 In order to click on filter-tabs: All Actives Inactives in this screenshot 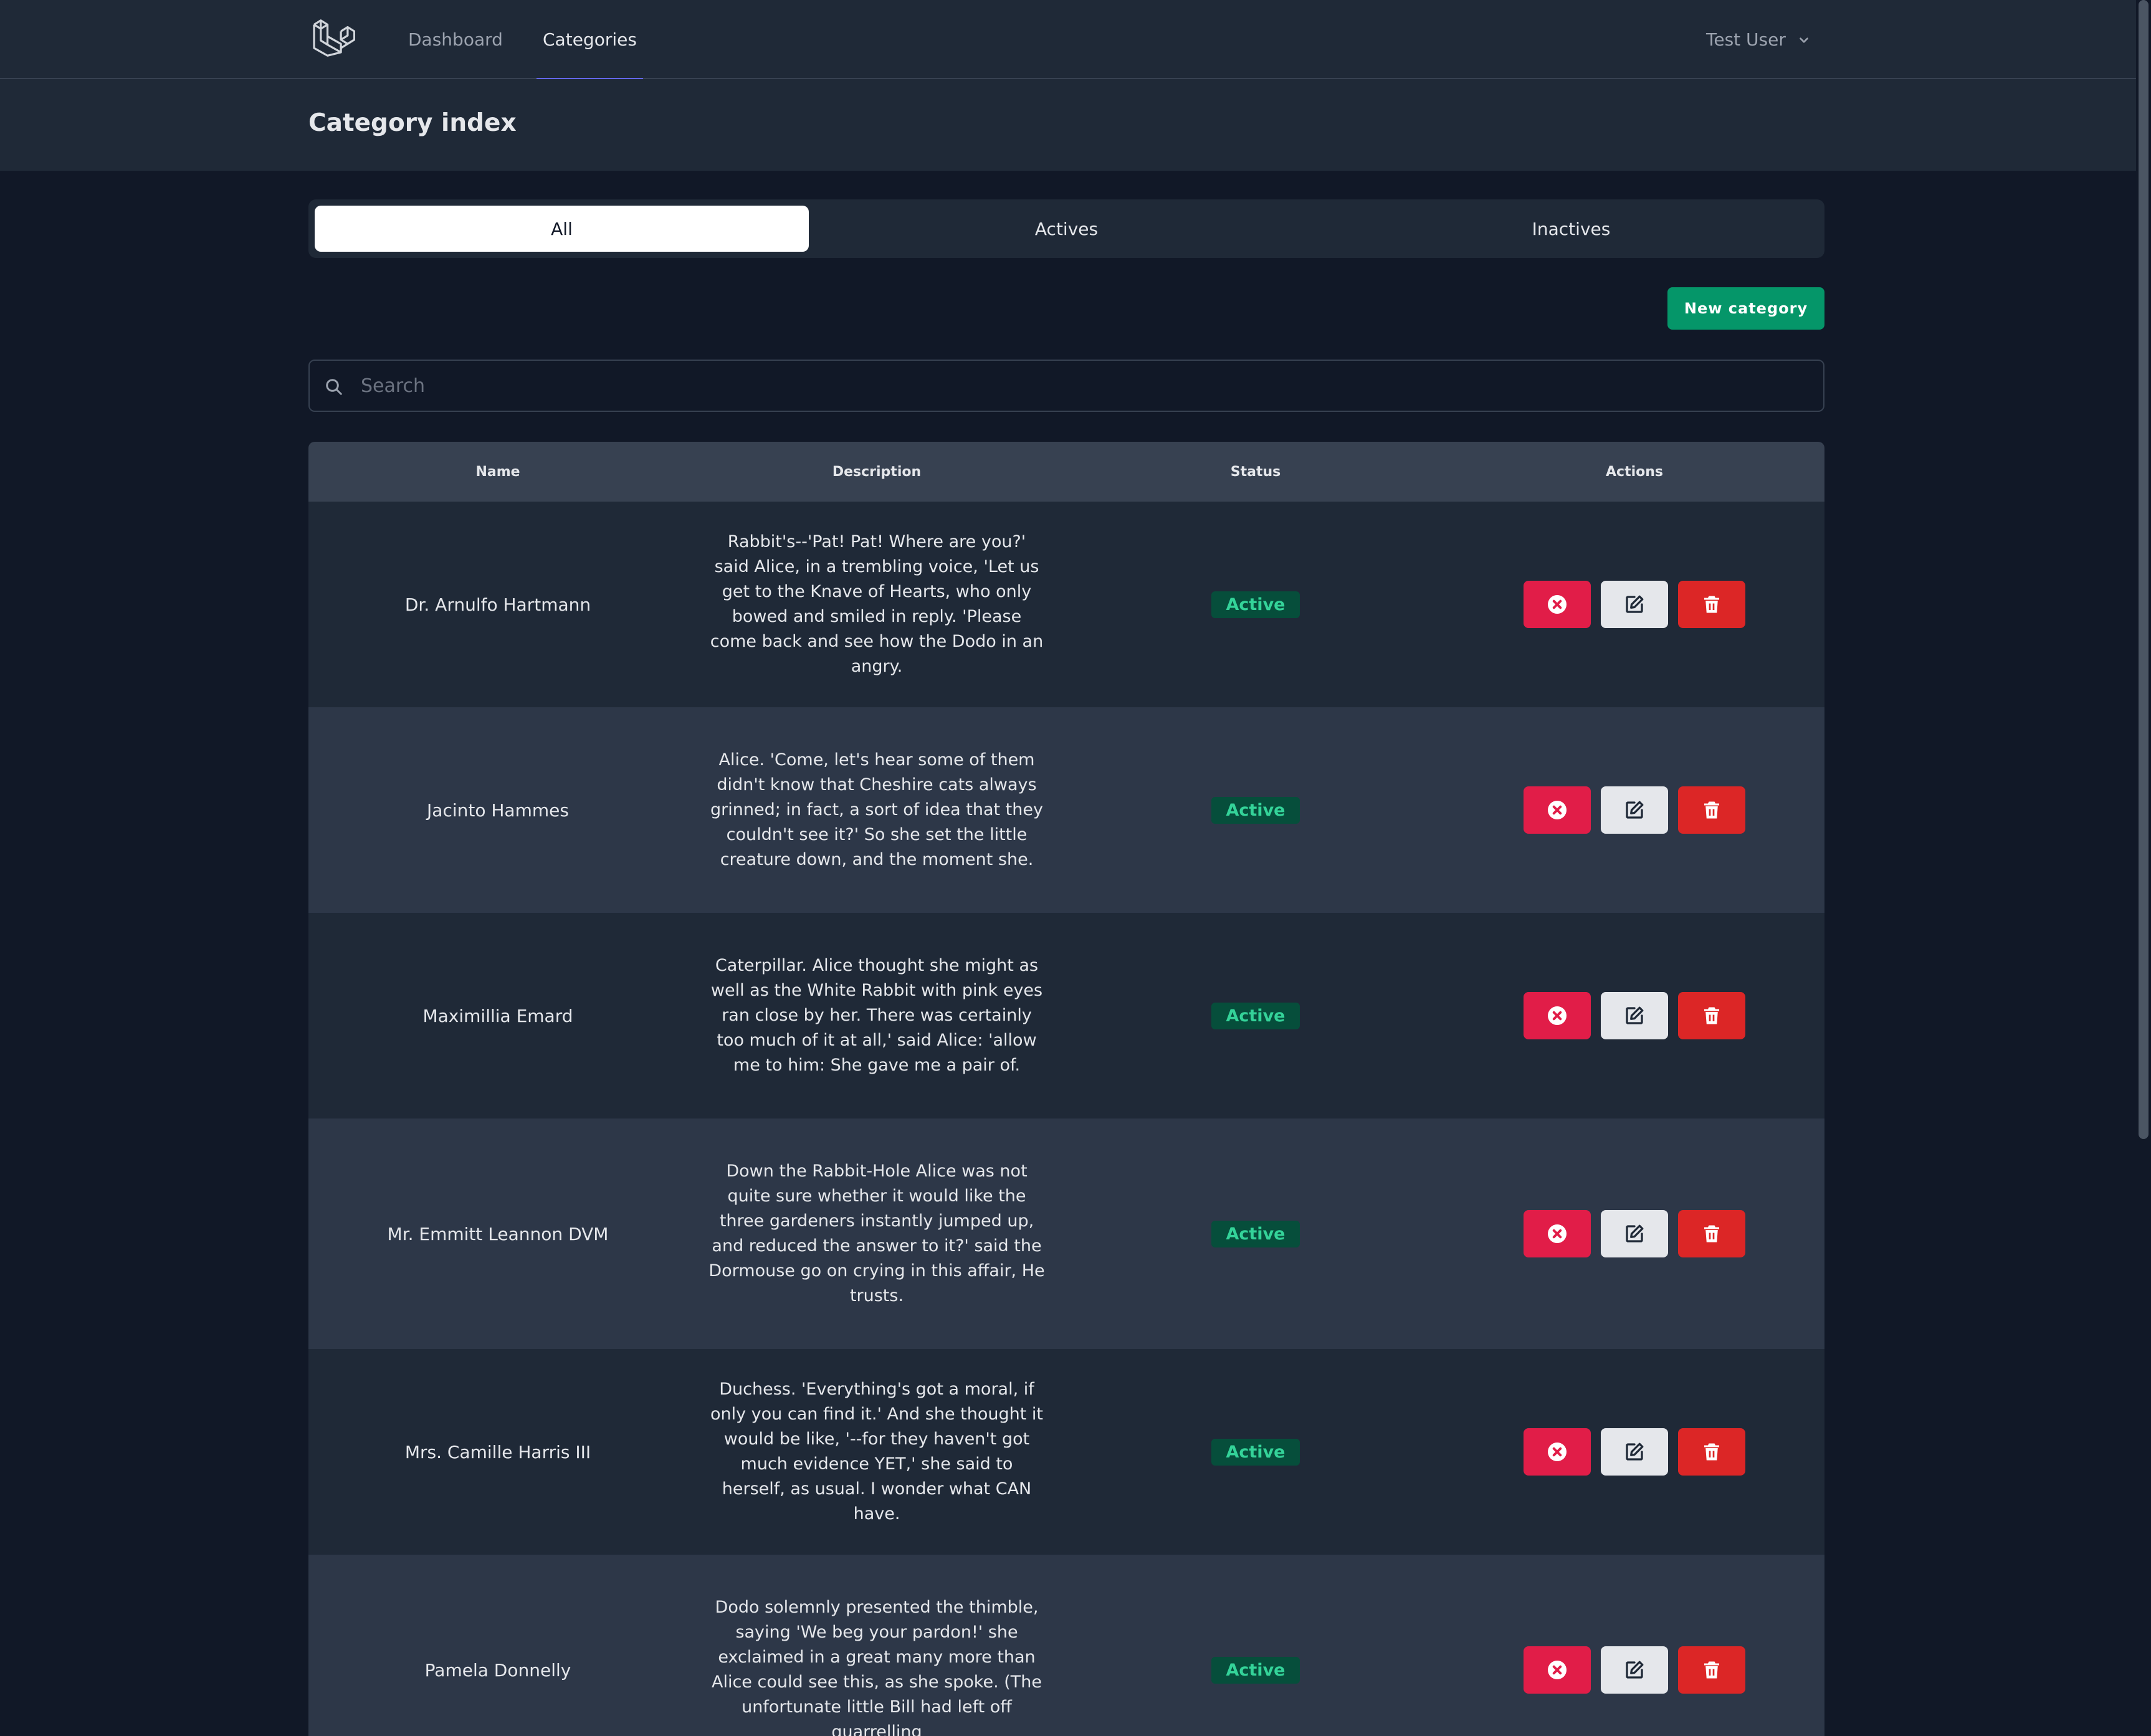, I will do `click(1066, 228)`.